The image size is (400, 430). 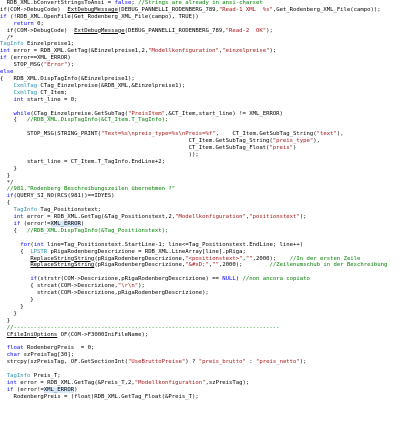 What do you see at coordinates (156, 362) in the screenshot?
I see `code-token: "UseBruttoPreise"` at bounding box center [156, 362].